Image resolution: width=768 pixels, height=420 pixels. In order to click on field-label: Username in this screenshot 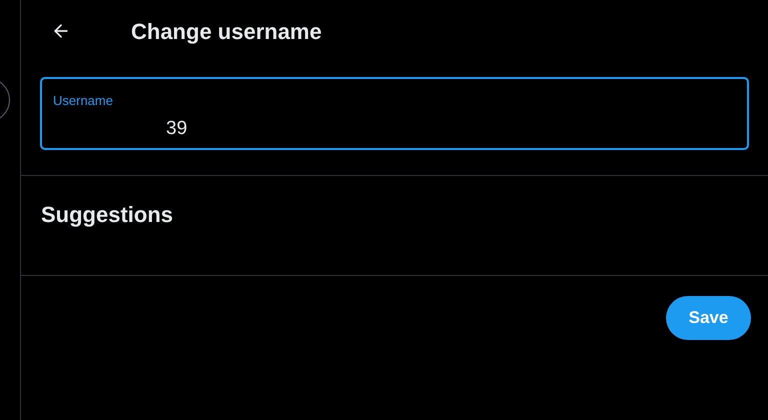, I will do `click(83, 101)`.